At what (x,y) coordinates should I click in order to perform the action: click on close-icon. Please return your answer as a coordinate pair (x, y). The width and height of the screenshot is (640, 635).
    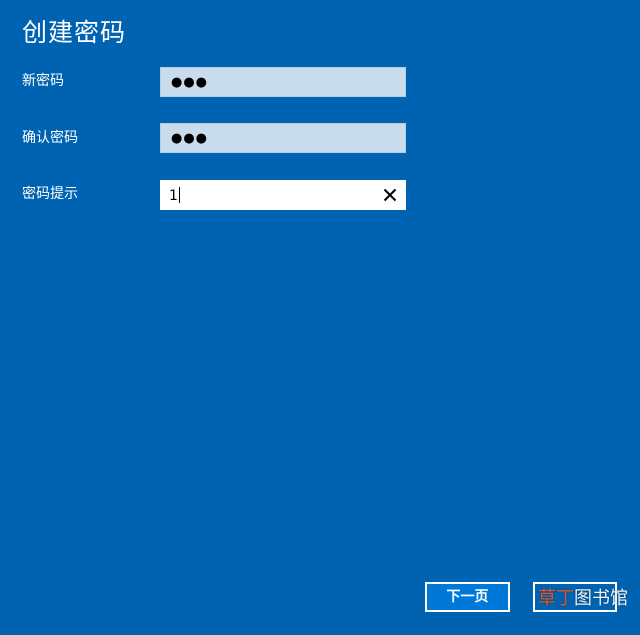
    Looking at the image, I should click on (390, 195).